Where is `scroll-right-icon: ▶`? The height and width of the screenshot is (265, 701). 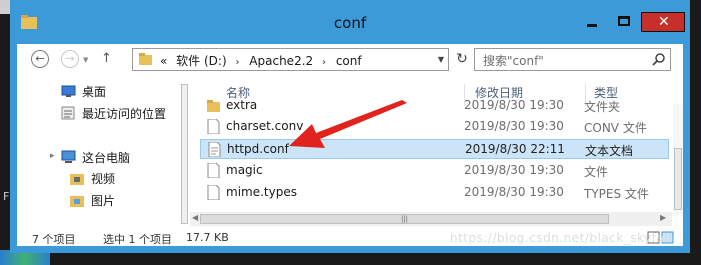 scroll-right-icon: ▶ is located at coordinates (663, 217).